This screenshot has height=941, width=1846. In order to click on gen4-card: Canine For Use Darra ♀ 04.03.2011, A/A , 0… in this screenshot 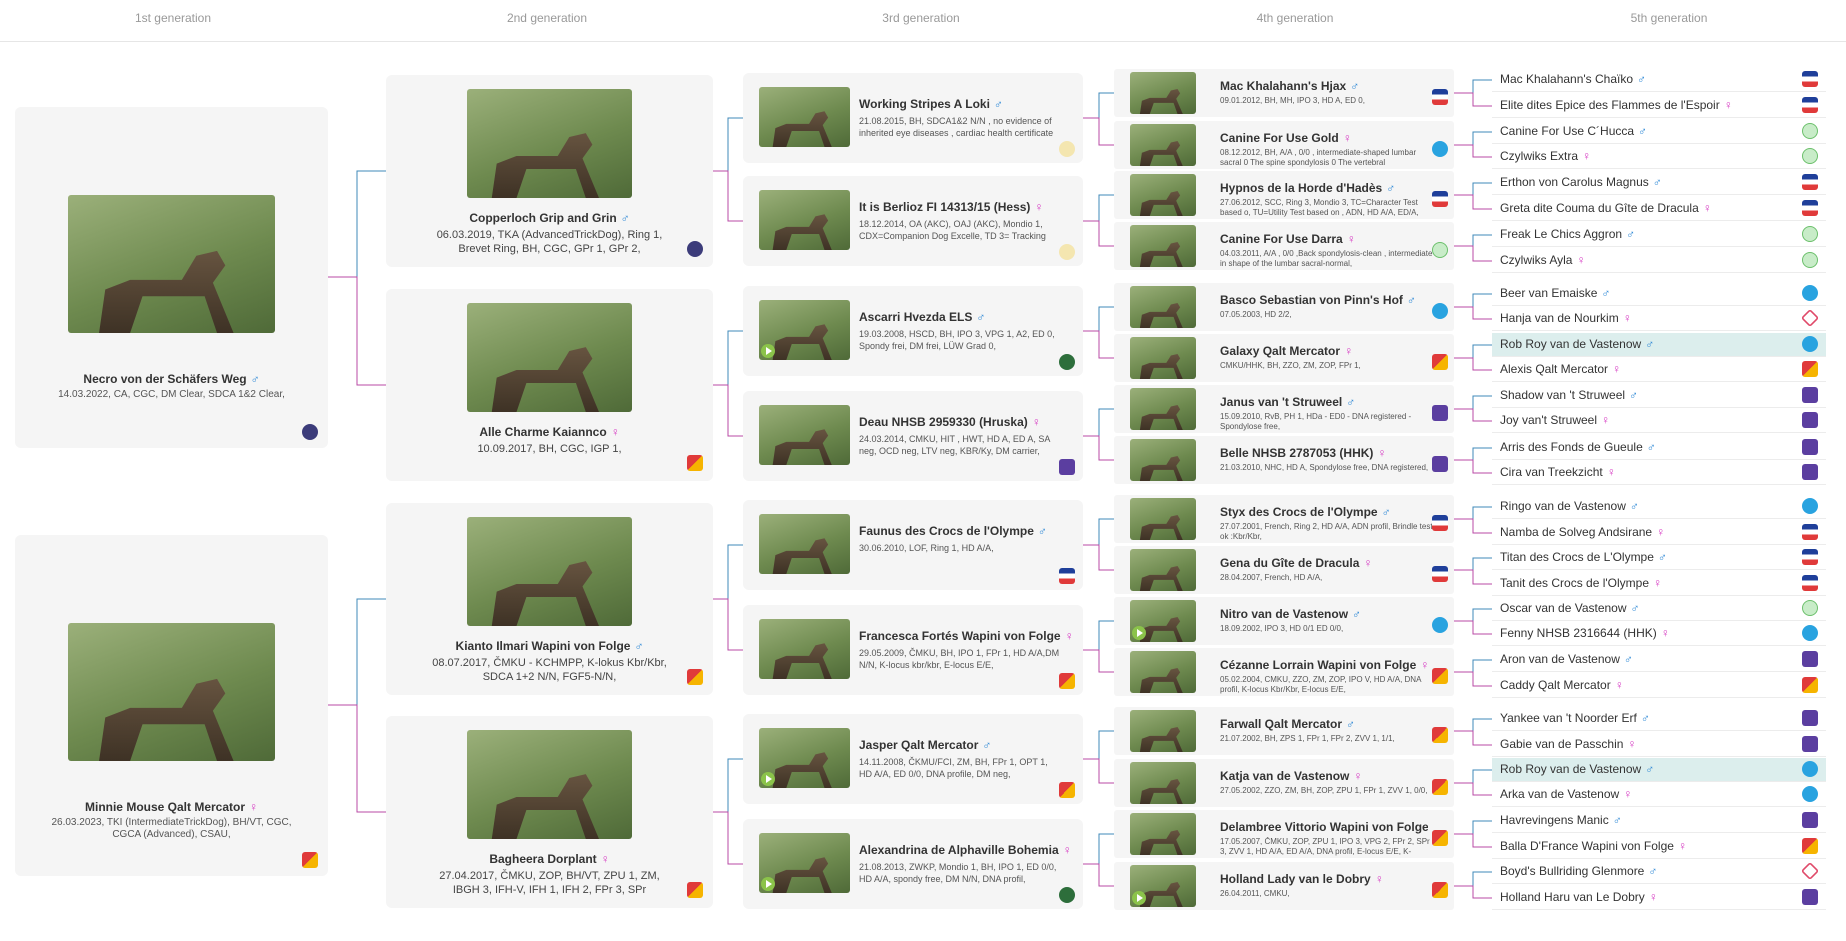, I will do `click(1284, 246)`.